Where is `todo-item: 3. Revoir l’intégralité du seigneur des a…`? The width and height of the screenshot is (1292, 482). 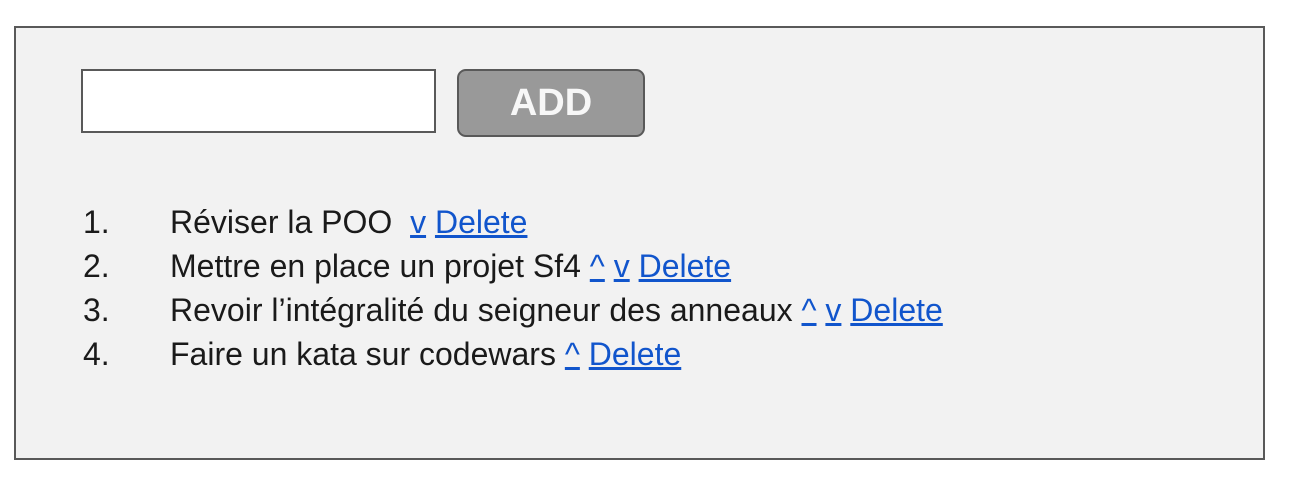 todo-item: 3. Revoir l’intégralité du seigneur des a… is located at coordinates (513, 310).